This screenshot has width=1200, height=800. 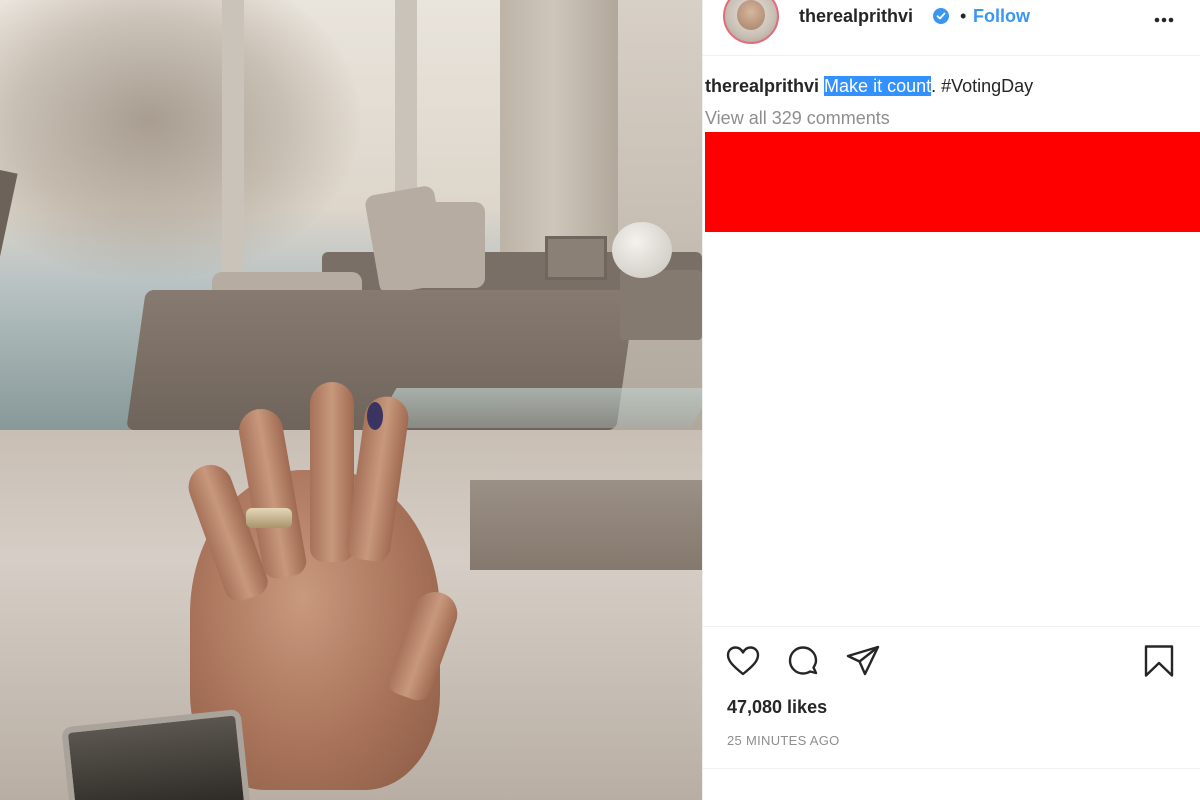 What do you see at coordinates (952, 182) in the screenshot?
I see `redaction-box` at bounding box center [952, 182].